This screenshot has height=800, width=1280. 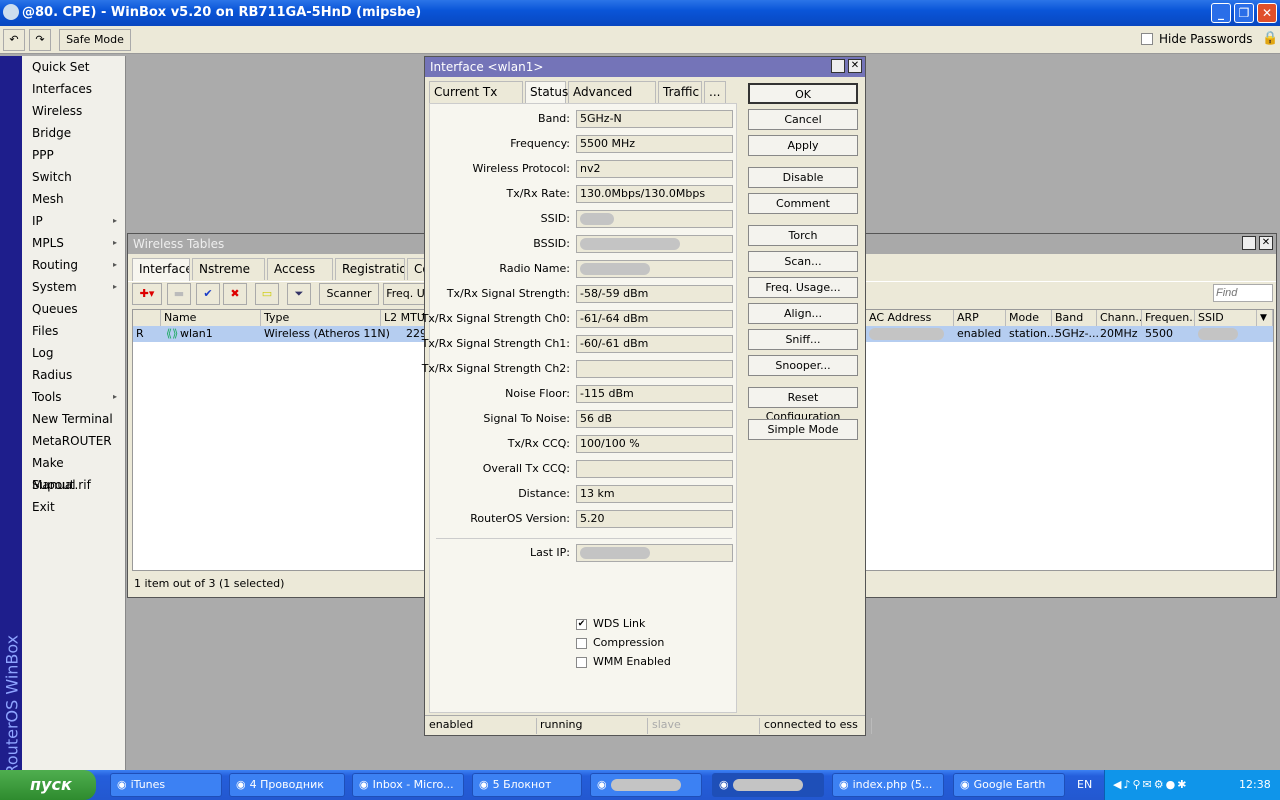 What do you see at coordinates (405, 294) in the screenshot?
I see `freq-usage-button: Freq. U` at bounding box center [405, 294].